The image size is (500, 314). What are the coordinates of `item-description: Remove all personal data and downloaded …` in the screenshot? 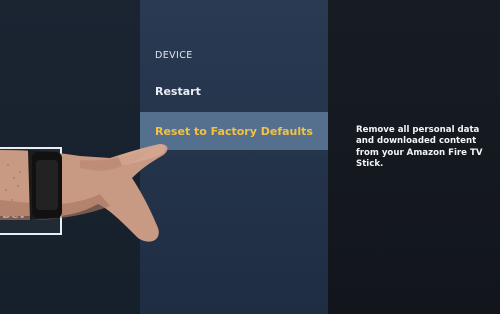 It's located at (419, 147).